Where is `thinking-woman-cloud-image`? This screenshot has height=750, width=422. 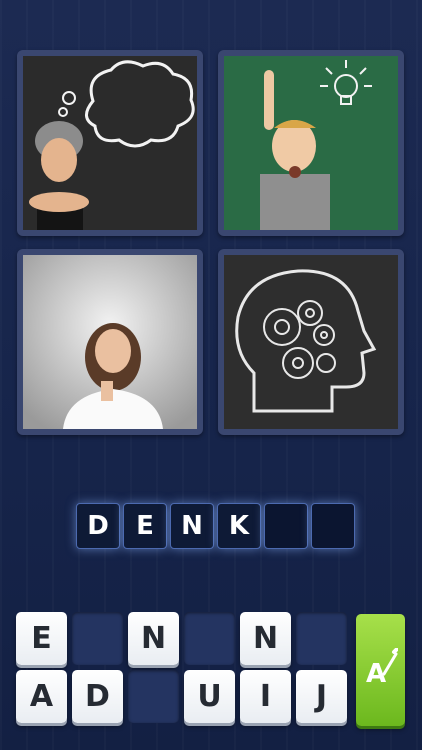 thinking-woman-cloud-image is located at coordinates (110, 143).